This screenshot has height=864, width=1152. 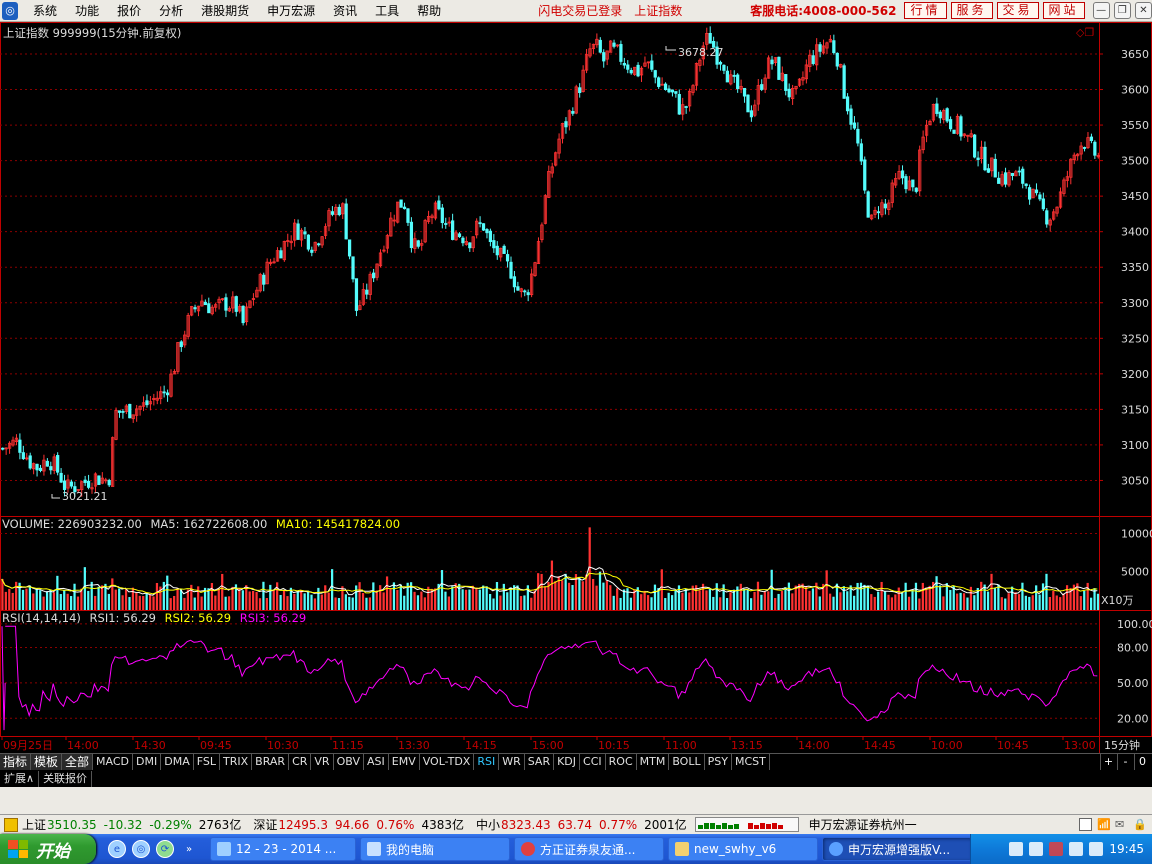 What do you see at coordinates (1076, 849) in the screenshot?
I see `tray-volume-icon` at bounding box center [1076, 849].